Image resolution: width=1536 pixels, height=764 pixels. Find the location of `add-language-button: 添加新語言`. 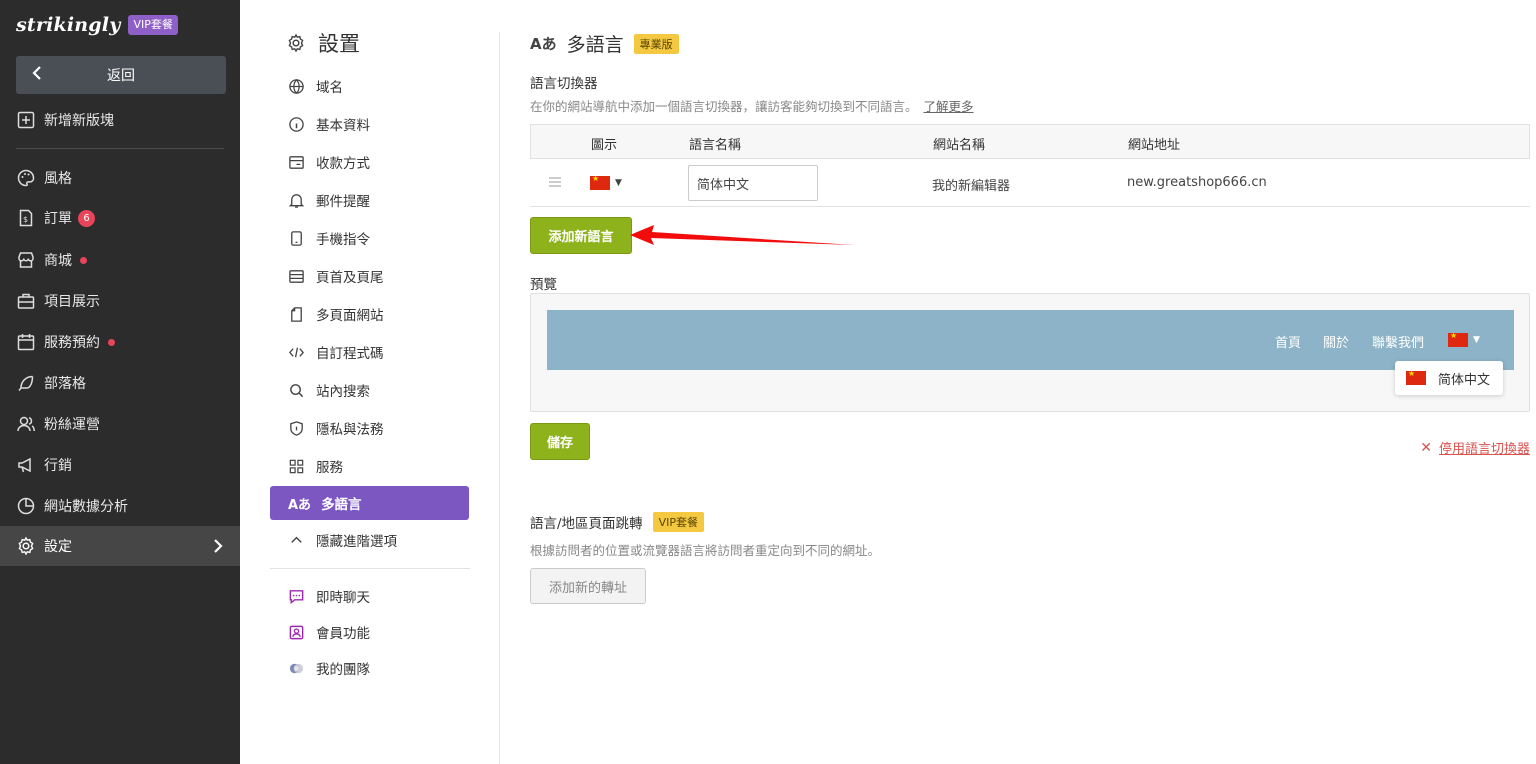

add-language-button: 添加新語言 is located at coordinates (581, 235).